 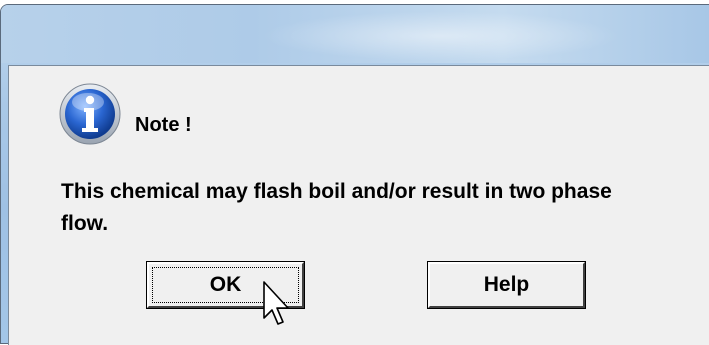 I want to click on help-button-label: Help, so click(x=506, y=284).